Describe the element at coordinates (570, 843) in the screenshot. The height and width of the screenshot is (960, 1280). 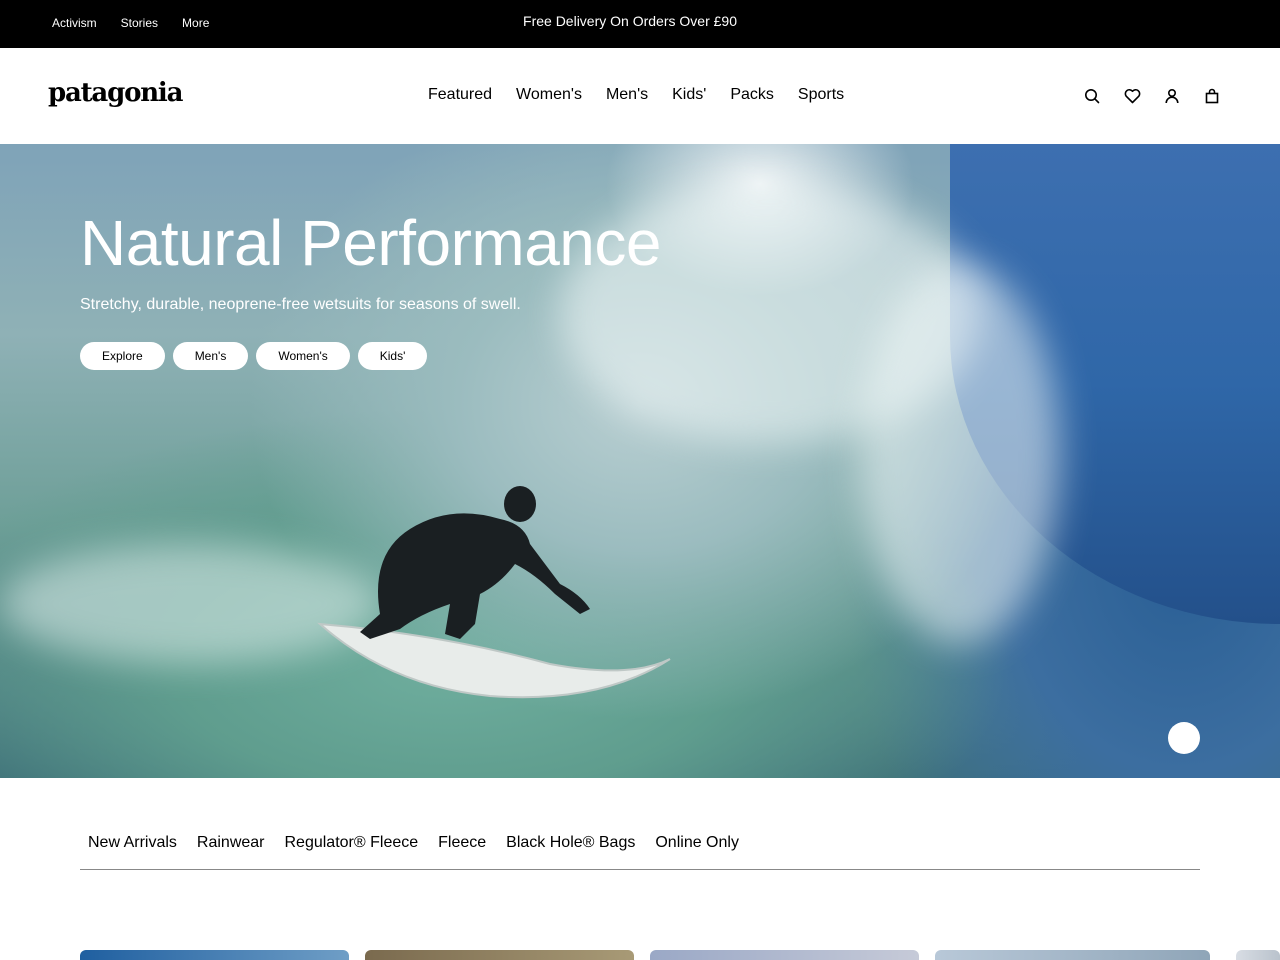
I see `tab-black-hole-bags: Black Hole® Bags` at that location.